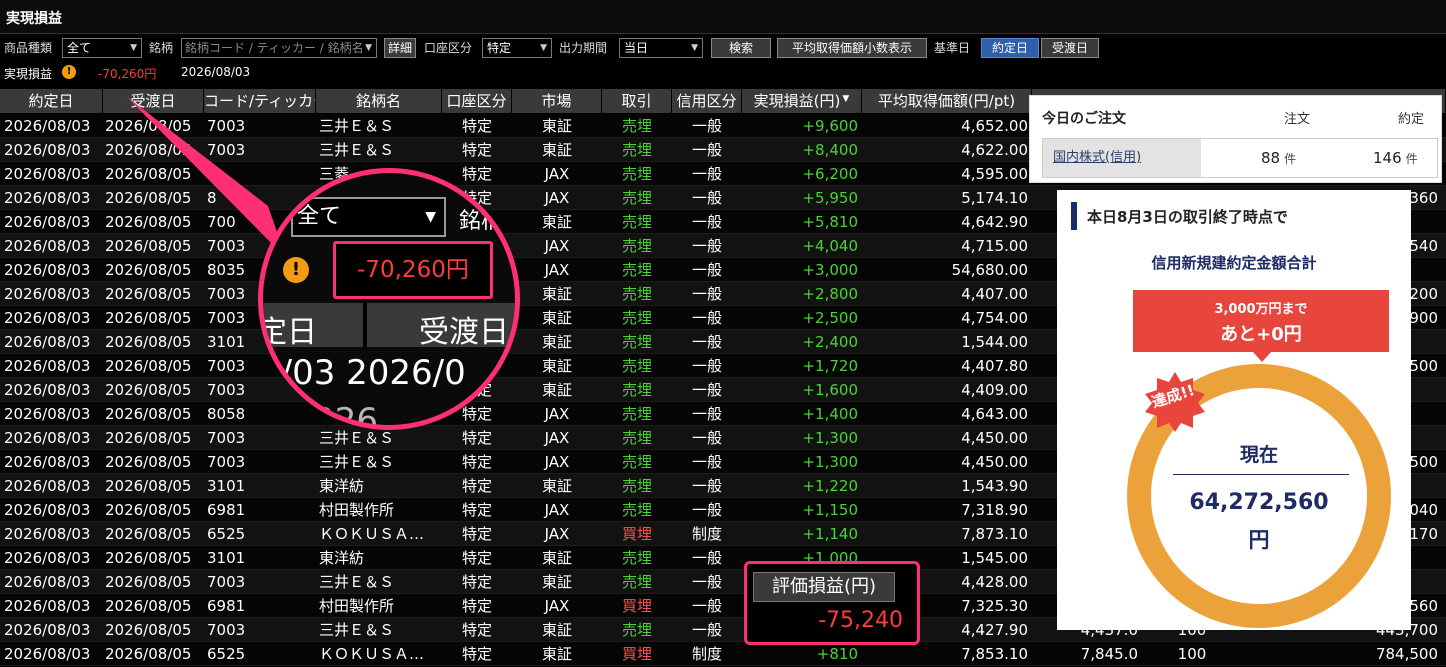  I want to click on valuation-pl-value: -75,240, so click(860, 620).